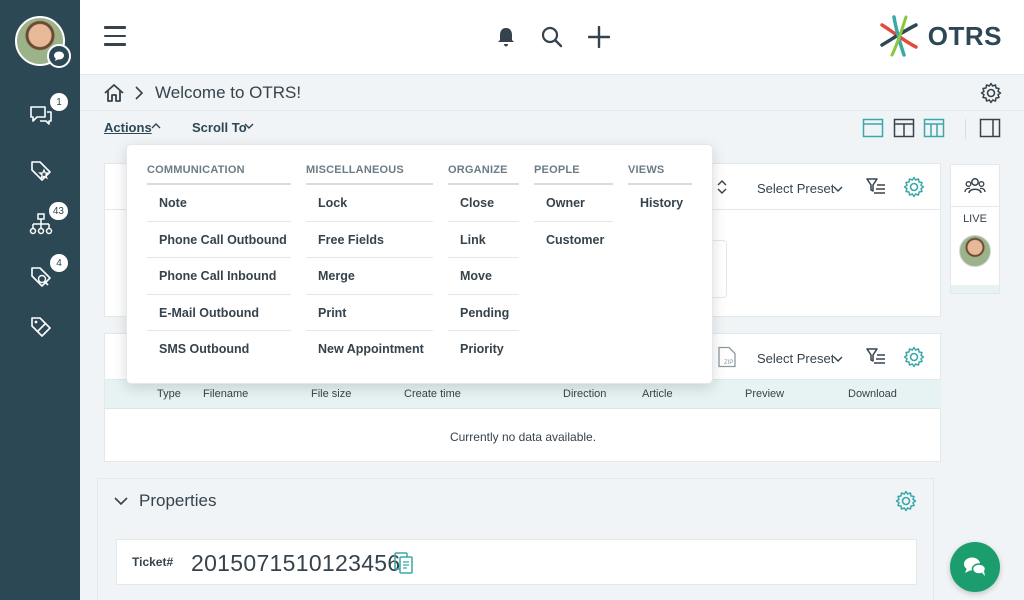 The image size is (1024, 600). What do you see at coordinates (219, 276) in the screenshot?
I see `menu-item-phone-call-inbound: Phone Call Inbound` at bounding box center [219, 276].